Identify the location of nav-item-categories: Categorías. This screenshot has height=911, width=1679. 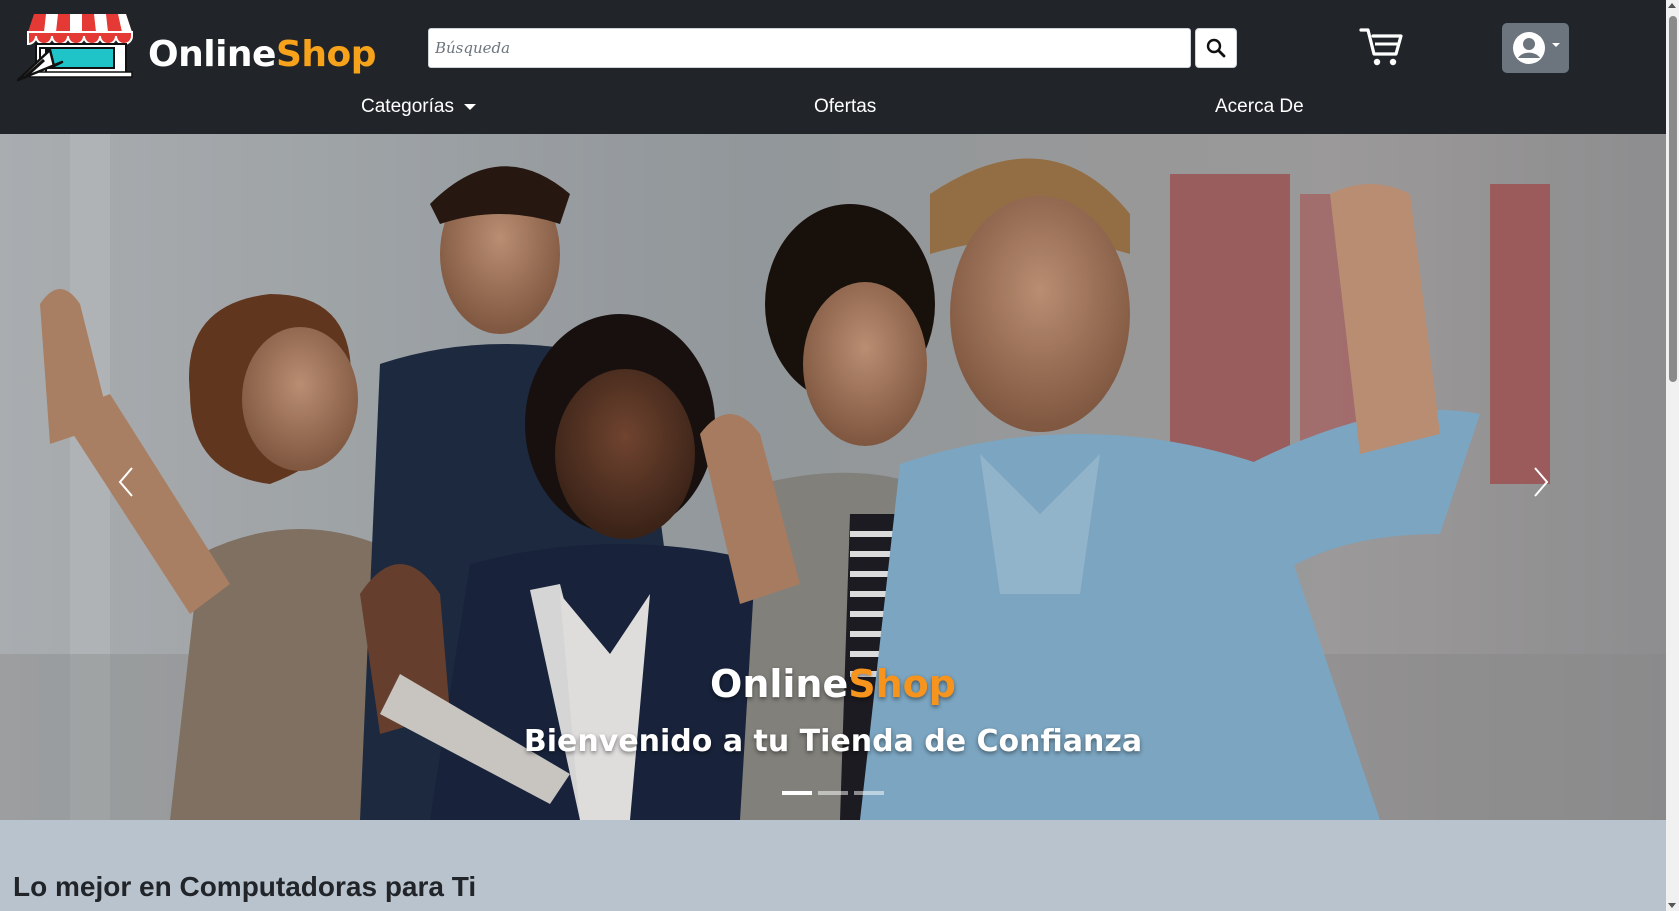
(418, 107).